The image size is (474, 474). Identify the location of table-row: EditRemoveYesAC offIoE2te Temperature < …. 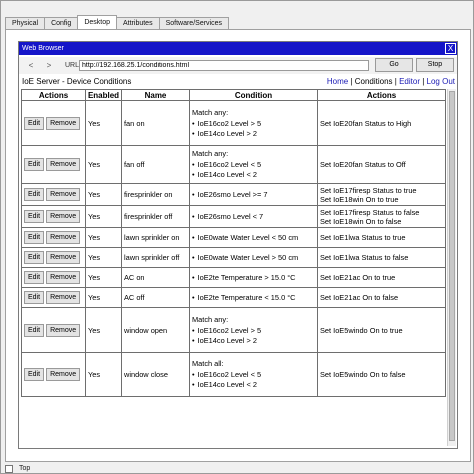
(233, 297).